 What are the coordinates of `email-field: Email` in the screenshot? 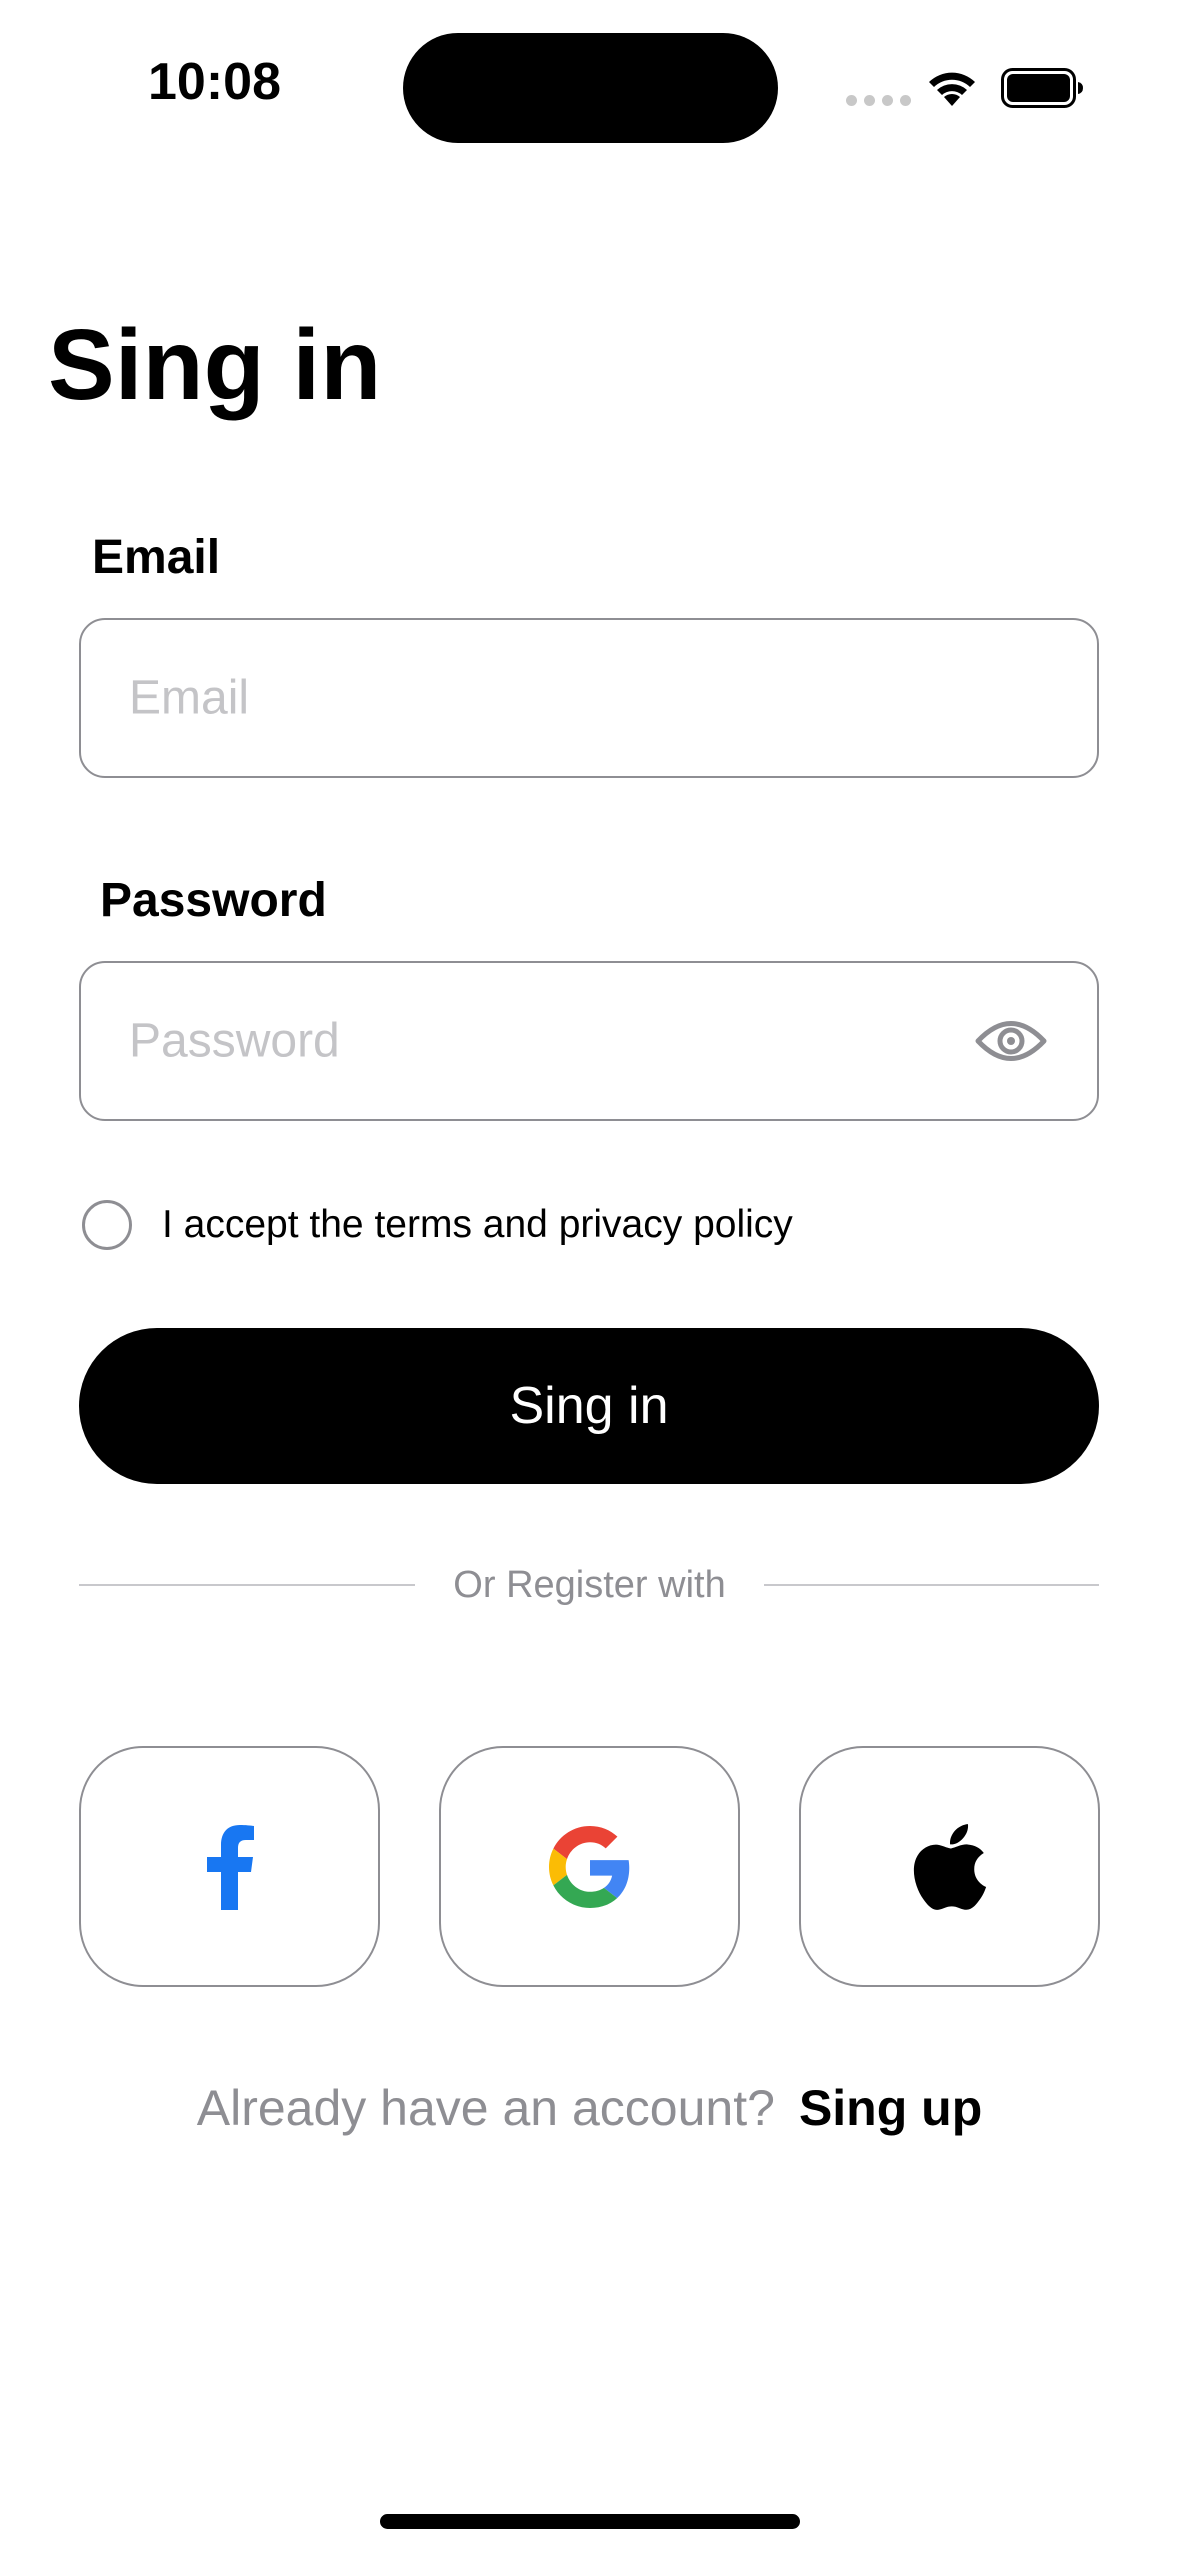 It's located at (589, 698).